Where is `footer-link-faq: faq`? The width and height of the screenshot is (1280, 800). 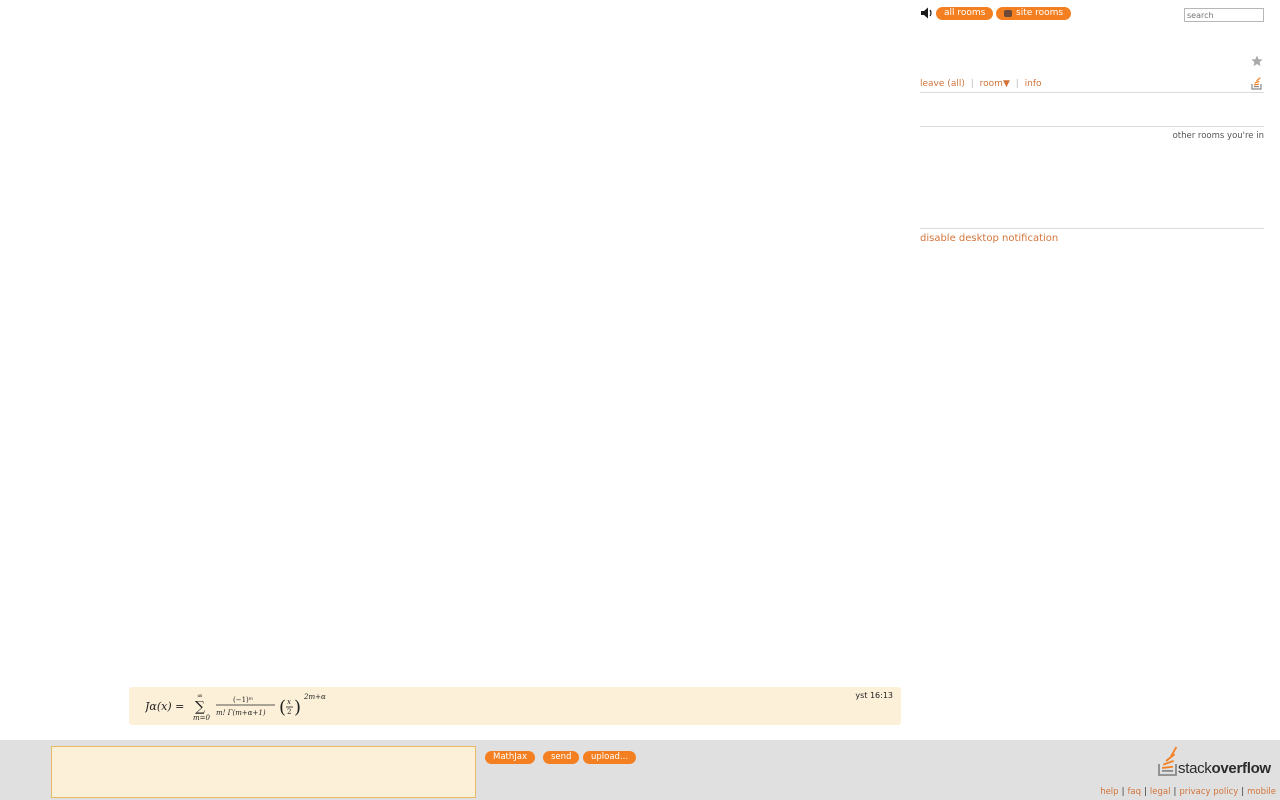 footer-link-faq: faq is located at coordinates (1134, 792).